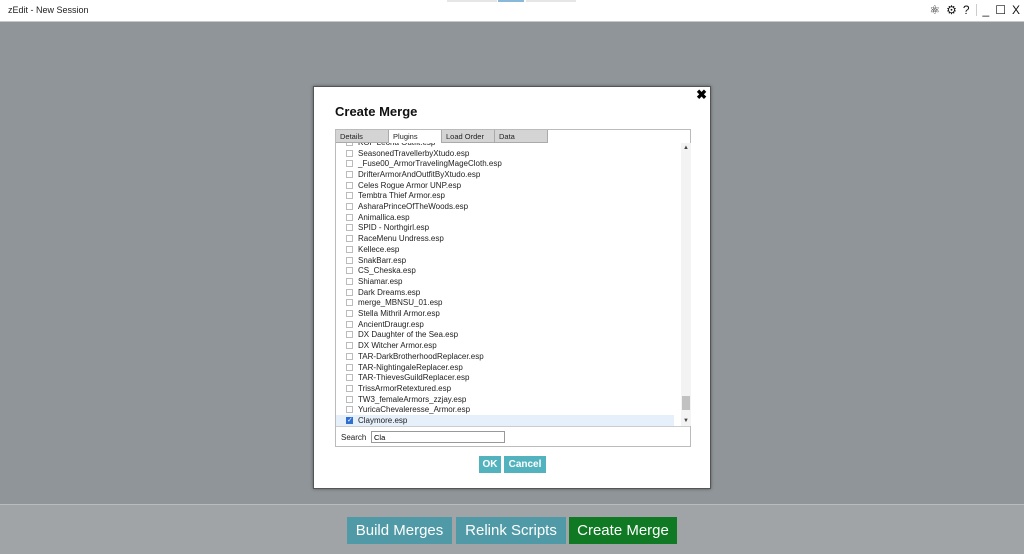  I want to click on plugin-item: Tembtra Thief Armor.esp, so click(505, 196).